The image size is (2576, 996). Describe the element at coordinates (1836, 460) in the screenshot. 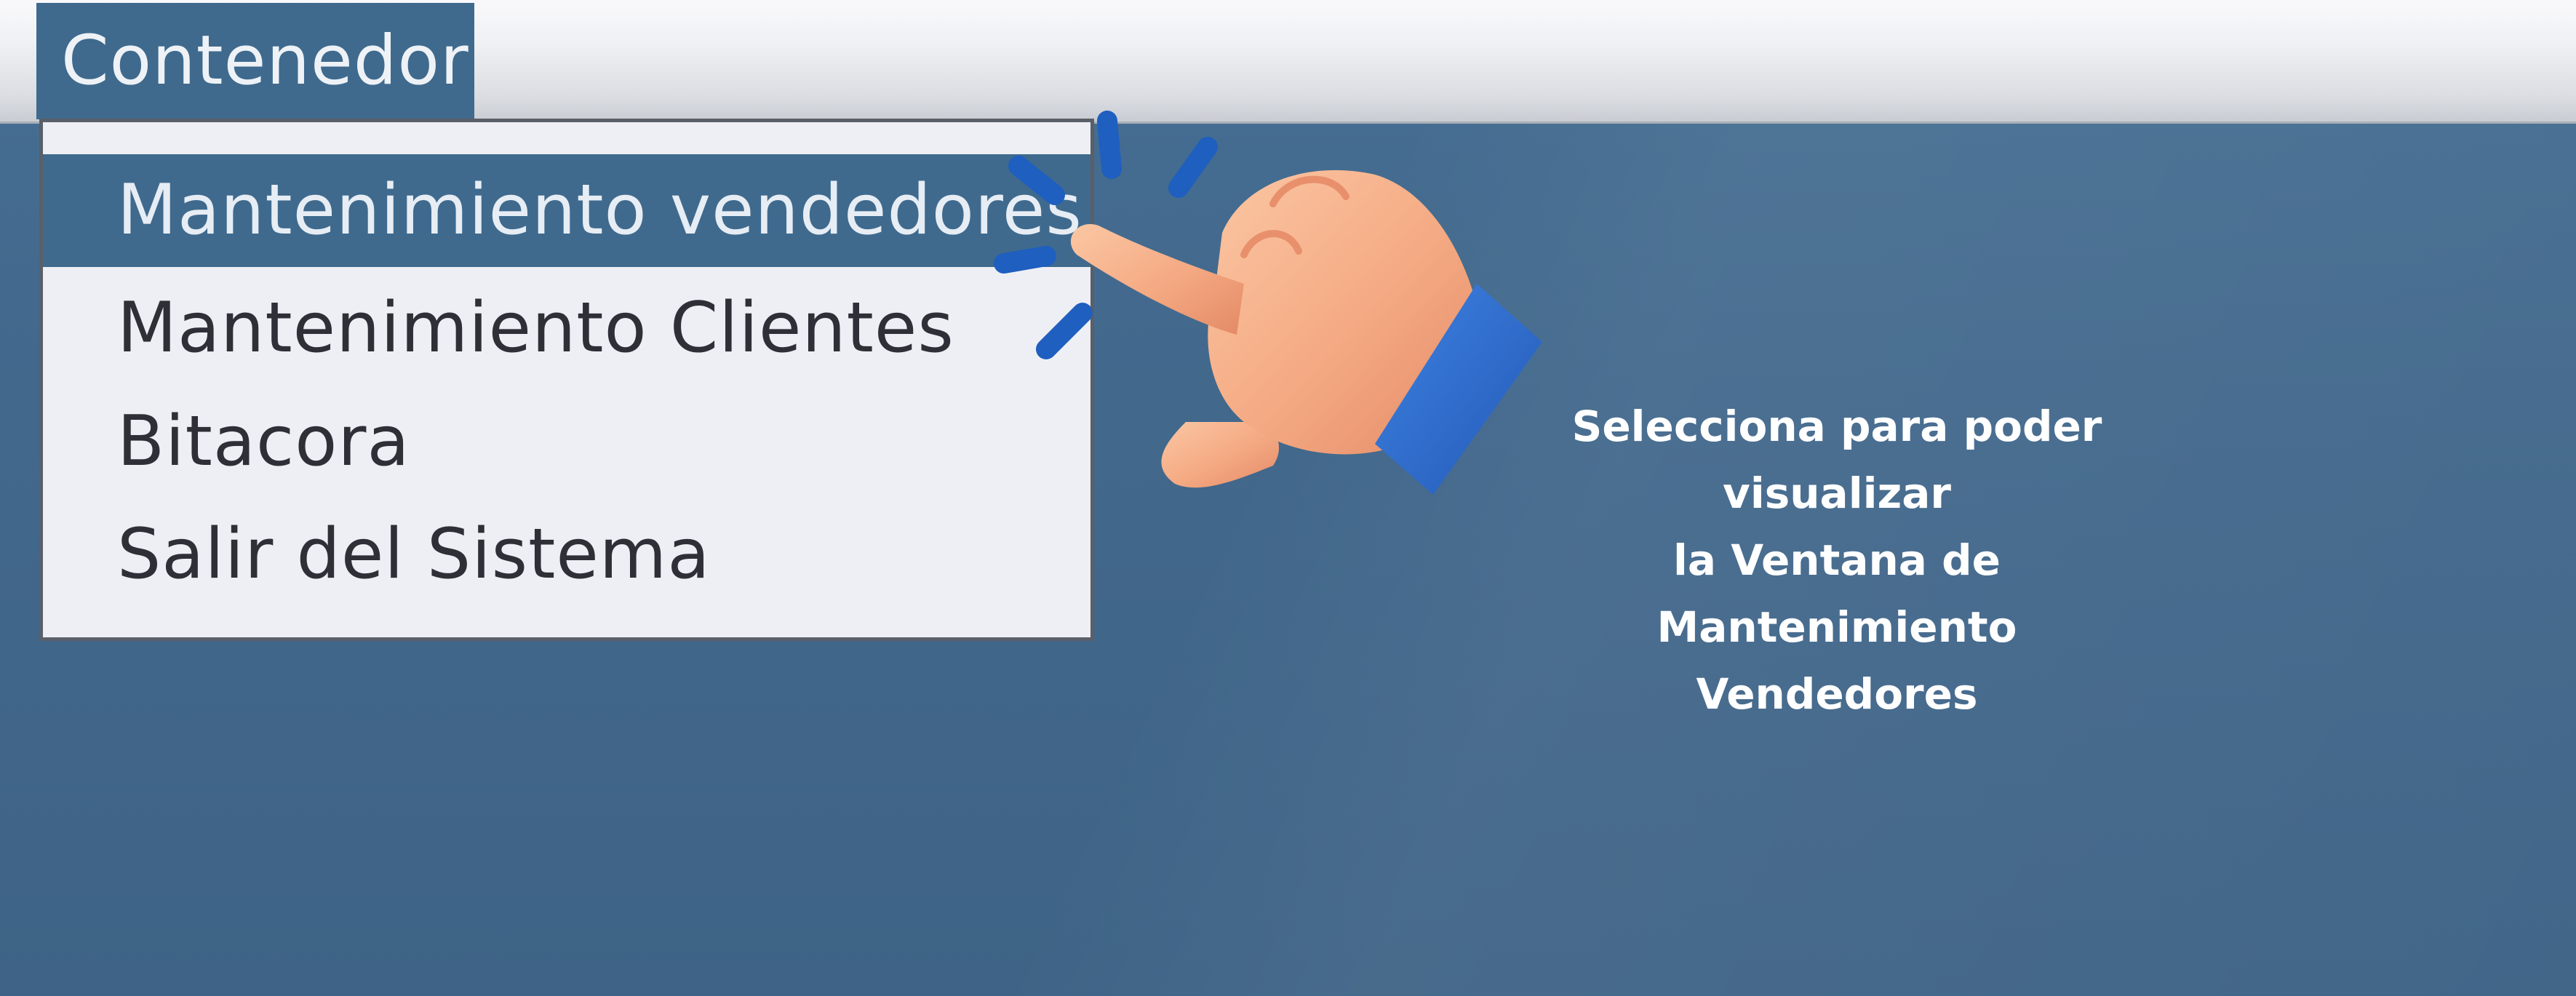

I see `instruction-line: Selecciona para poder visualizar` at that location.